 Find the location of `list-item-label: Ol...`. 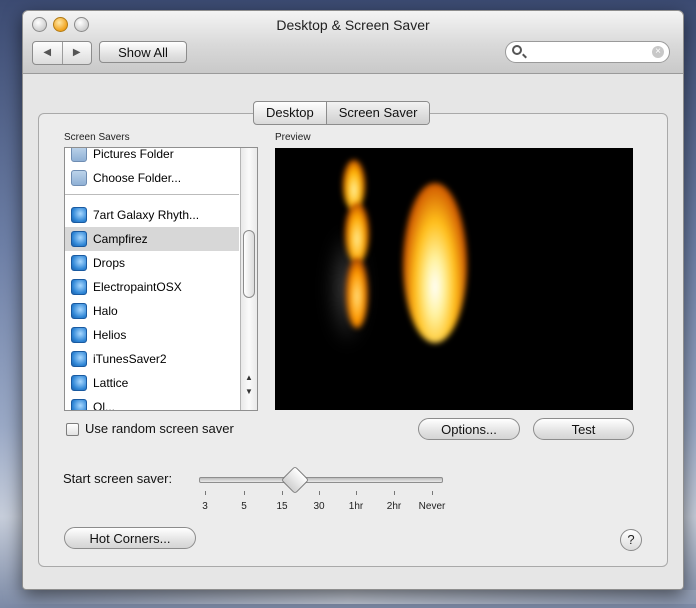

list-item-label: Ol... is located at coordinates (104, 405).